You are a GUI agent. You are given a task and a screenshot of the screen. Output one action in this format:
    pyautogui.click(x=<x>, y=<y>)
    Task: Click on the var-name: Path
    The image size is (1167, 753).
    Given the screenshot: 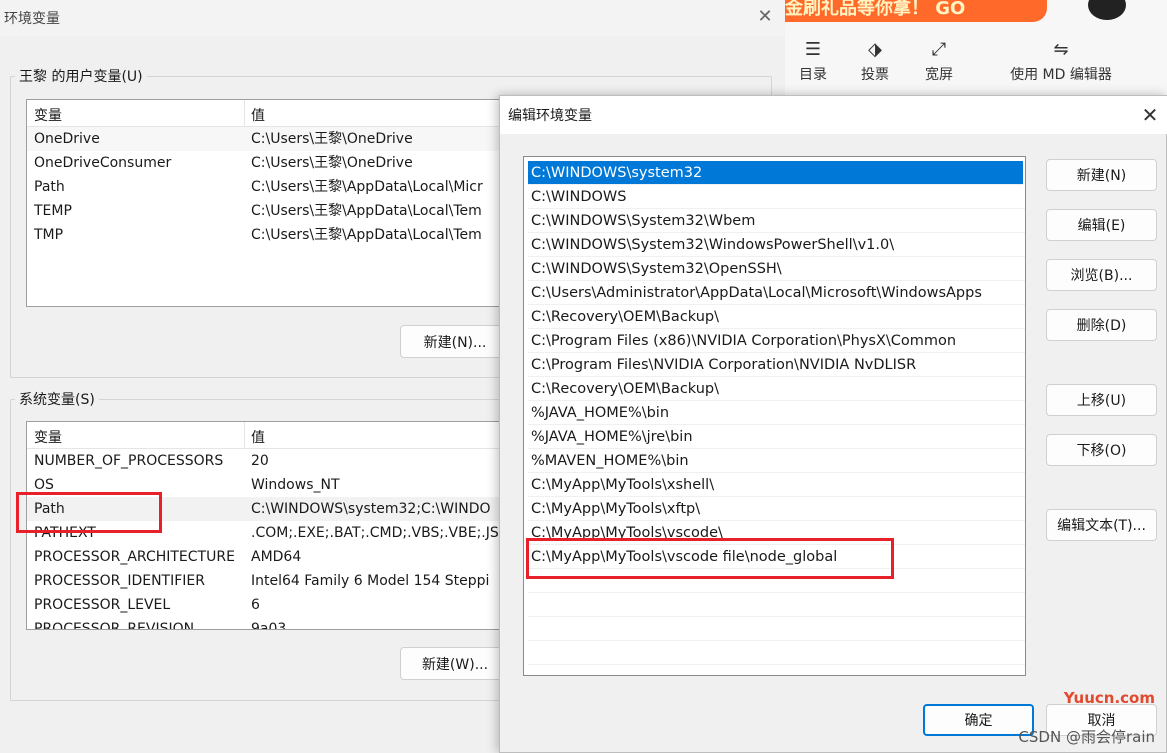 What is the action you would take?
    pyautogui.click(x=49, y=187)
    